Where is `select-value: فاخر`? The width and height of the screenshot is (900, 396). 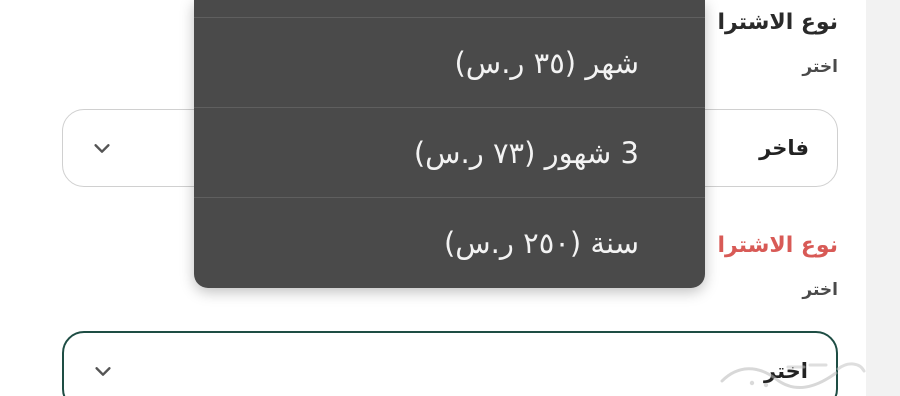 select-value: فاخر is located at coordinates (784, 148).